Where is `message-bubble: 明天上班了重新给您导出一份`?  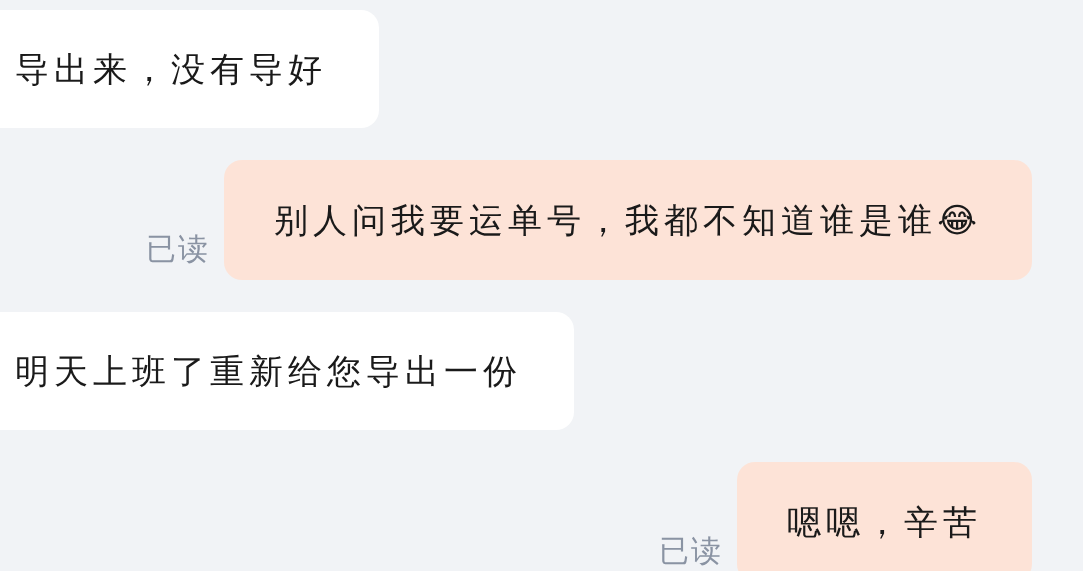
message-bubble: 明天上班了重新给您导出一份 is located at coordinates (287, 371).